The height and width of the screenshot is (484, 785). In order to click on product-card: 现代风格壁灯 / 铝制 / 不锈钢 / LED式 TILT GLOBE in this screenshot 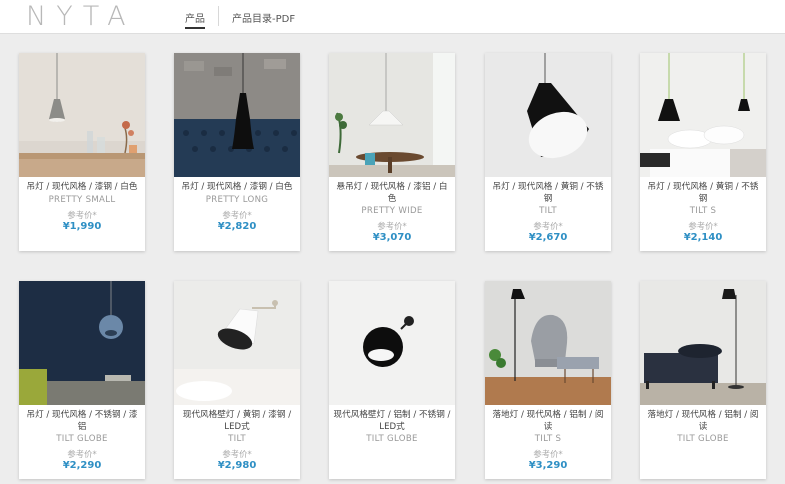, I will do `click(392, 380)`.